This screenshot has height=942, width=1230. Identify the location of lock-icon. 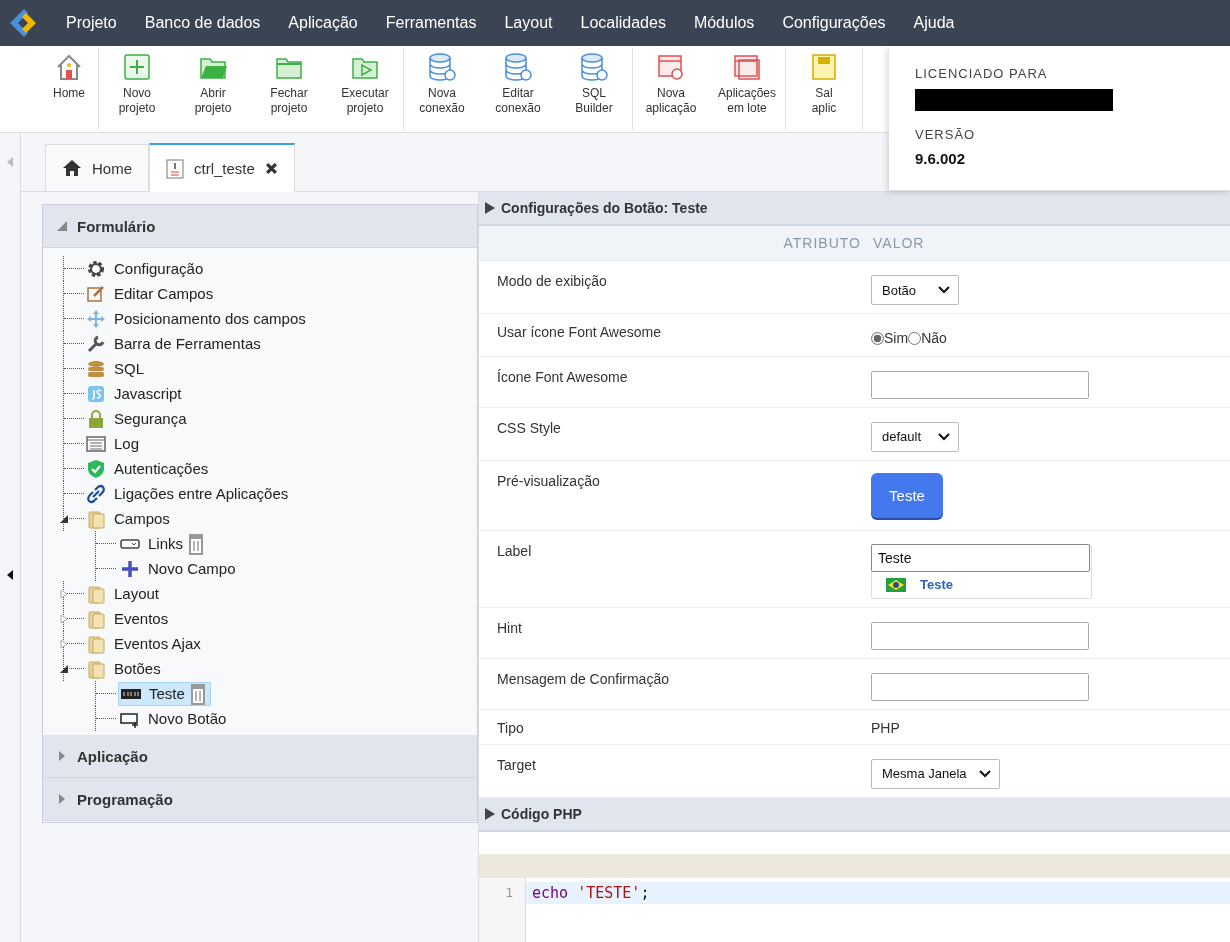
(96, 418).